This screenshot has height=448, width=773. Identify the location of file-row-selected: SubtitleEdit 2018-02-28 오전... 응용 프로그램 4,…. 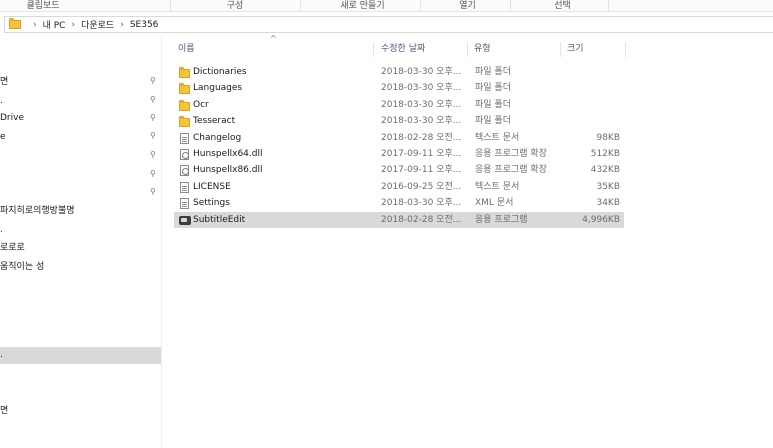
(399, 219).